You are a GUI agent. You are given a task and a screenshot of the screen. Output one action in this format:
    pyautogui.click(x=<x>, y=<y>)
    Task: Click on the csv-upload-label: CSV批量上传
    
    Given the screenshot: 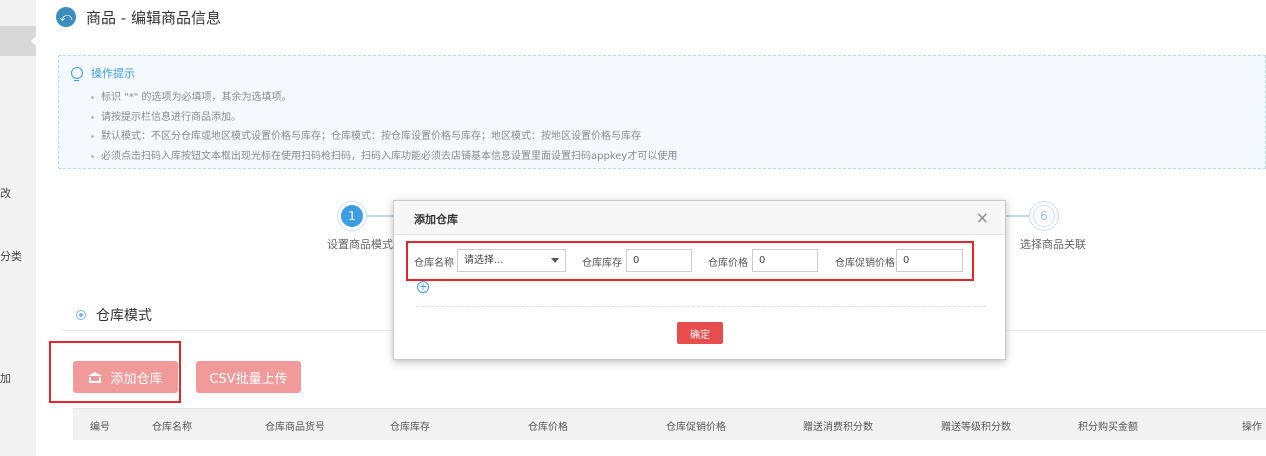 What is the action you would take?
    pyautogui.click(x=248, y=379)
    